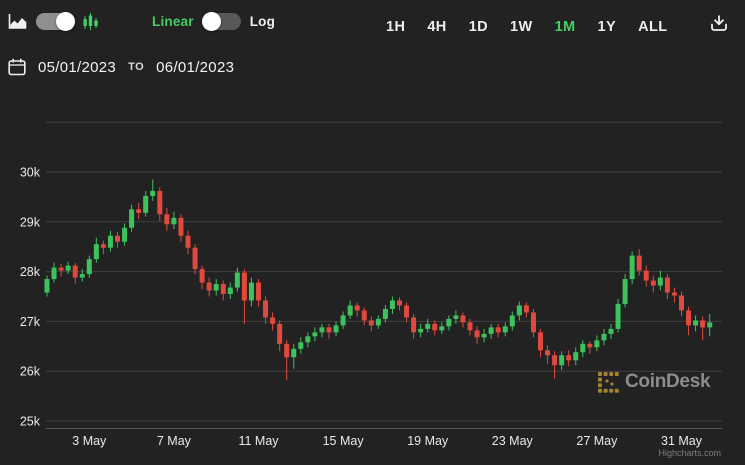  What do you see at coordinates (55, 21) in the screenshot?
I see `chart-type-toggle` at bounding box center [55, 21].